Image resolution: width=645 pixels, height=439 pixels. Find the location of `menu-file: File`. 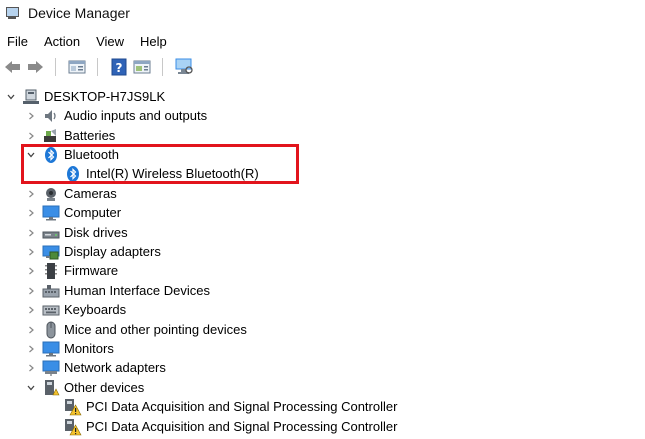

menu-file: File is located at coordinates (17, 41).